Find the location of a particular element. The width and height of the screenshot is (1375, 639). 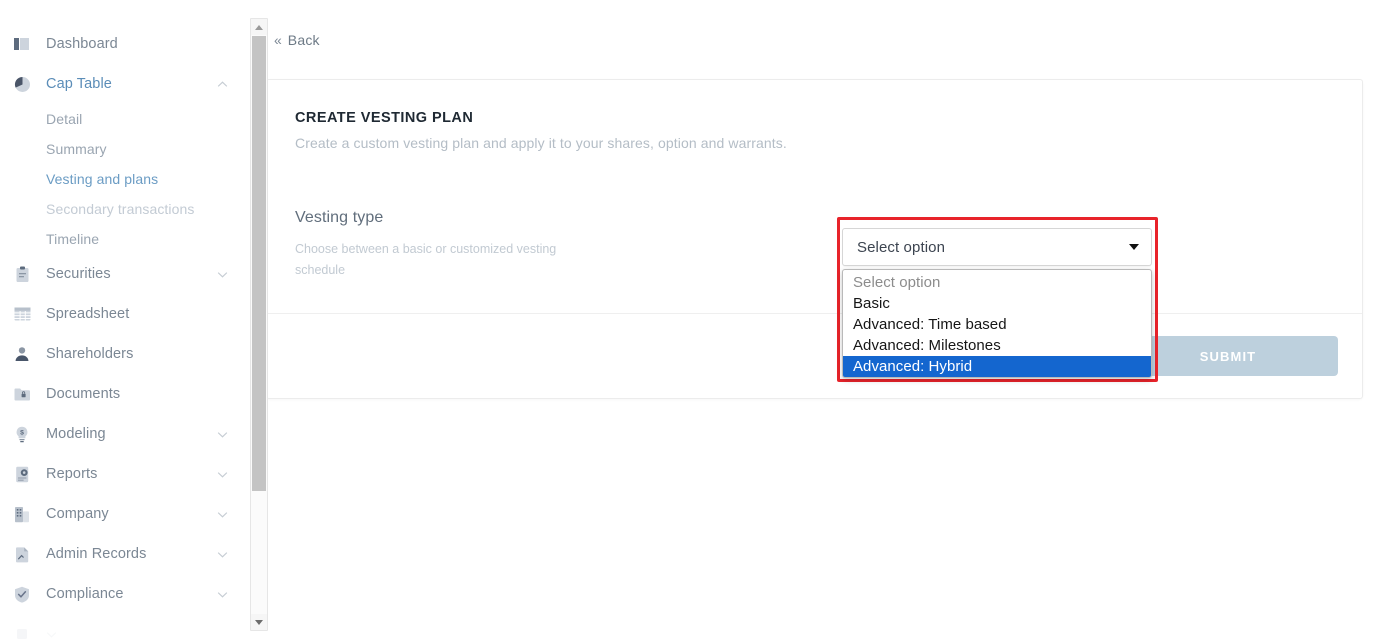

sidebar-item-admin-records: Admin Records is located at coordinates (123, 554).